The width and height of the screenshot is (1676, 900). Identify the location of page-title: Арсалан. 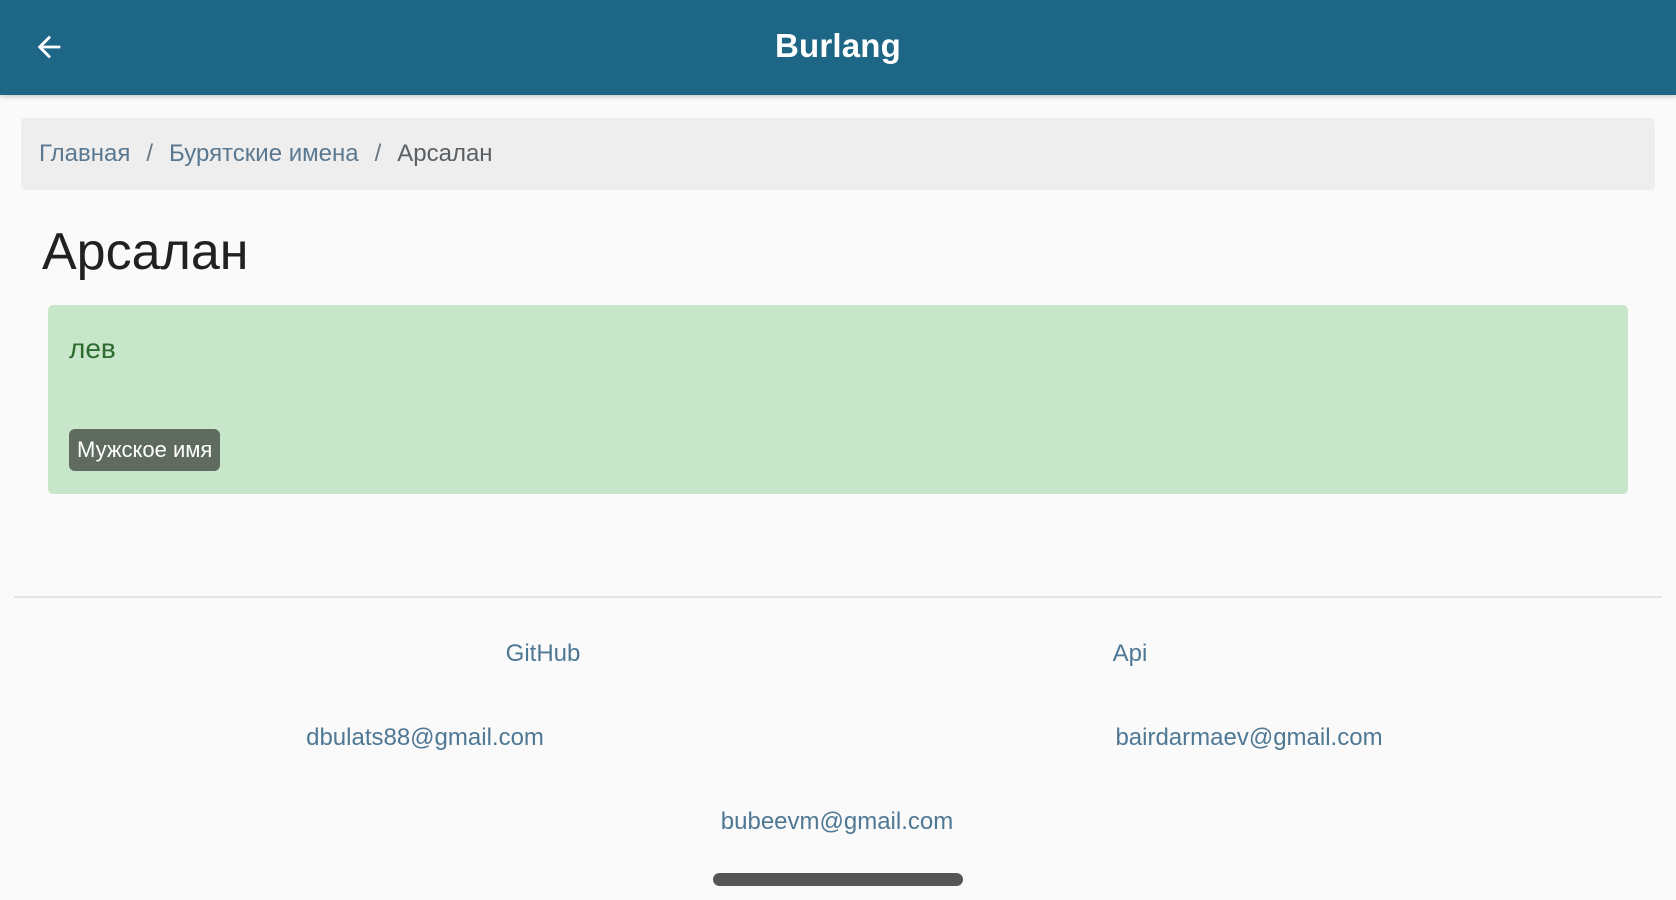
(145, 252).